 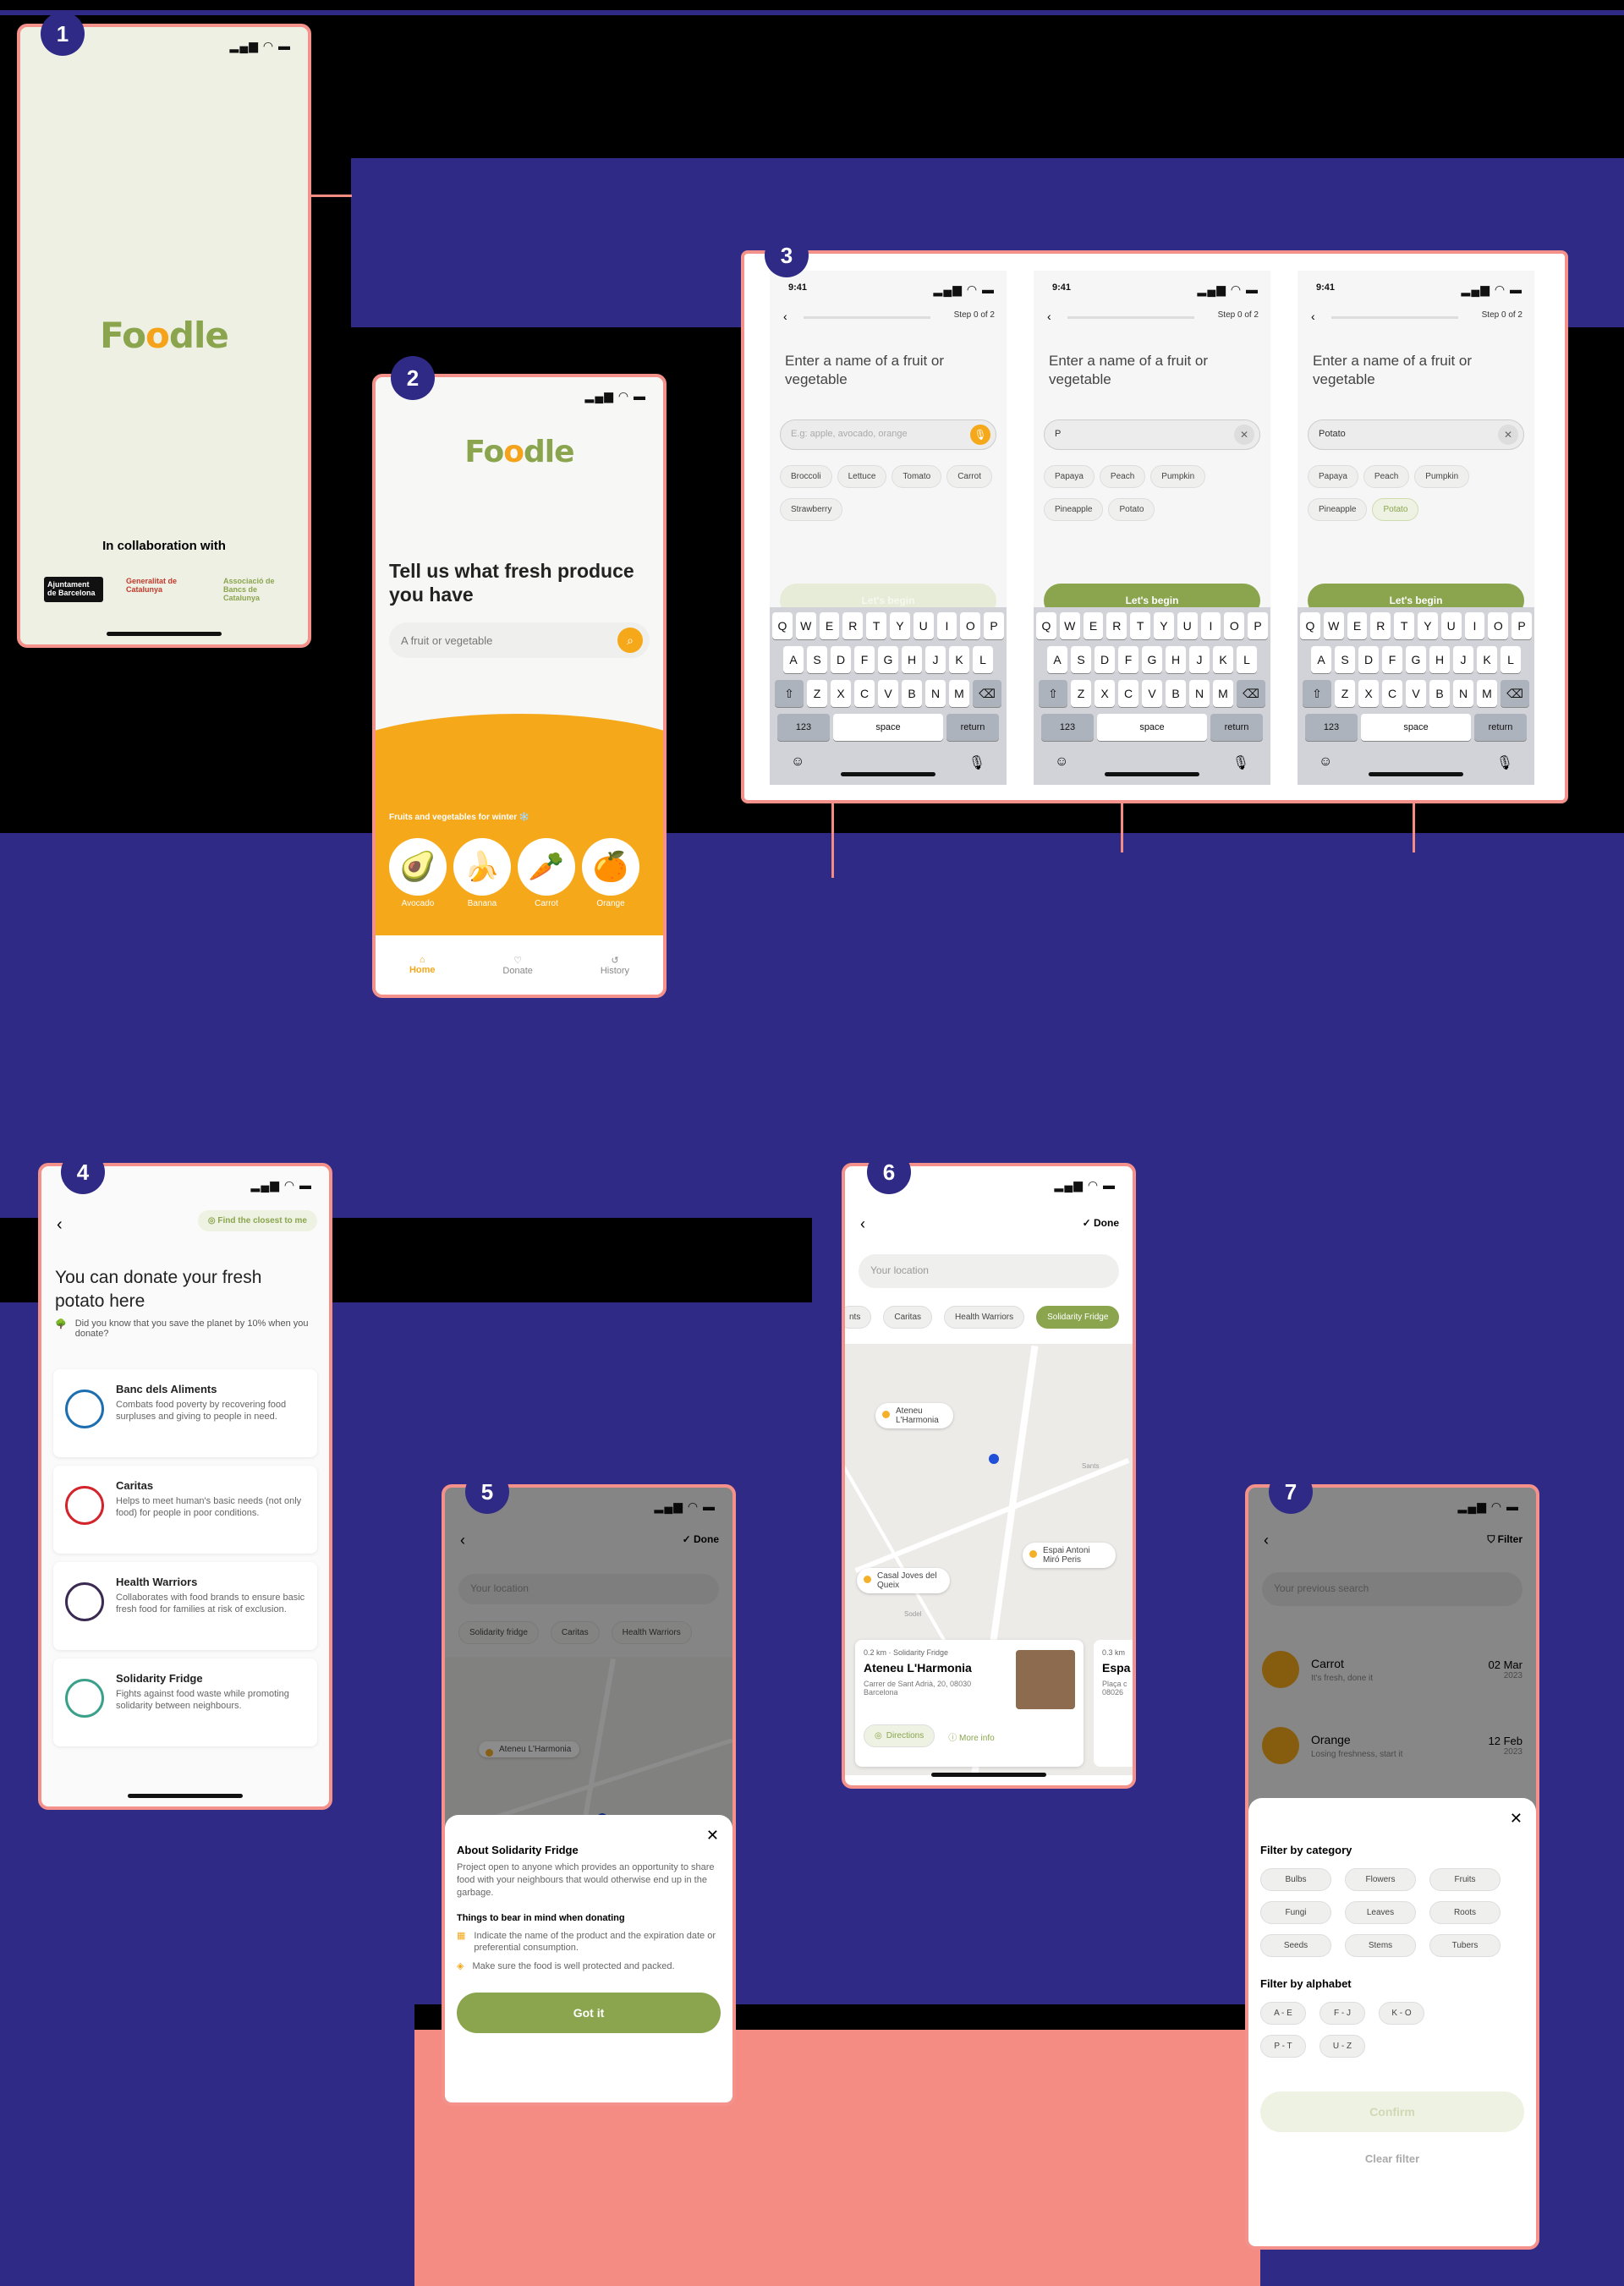 I want to click on filter-chip: Health Warriors, so click(x=985, y=1317).